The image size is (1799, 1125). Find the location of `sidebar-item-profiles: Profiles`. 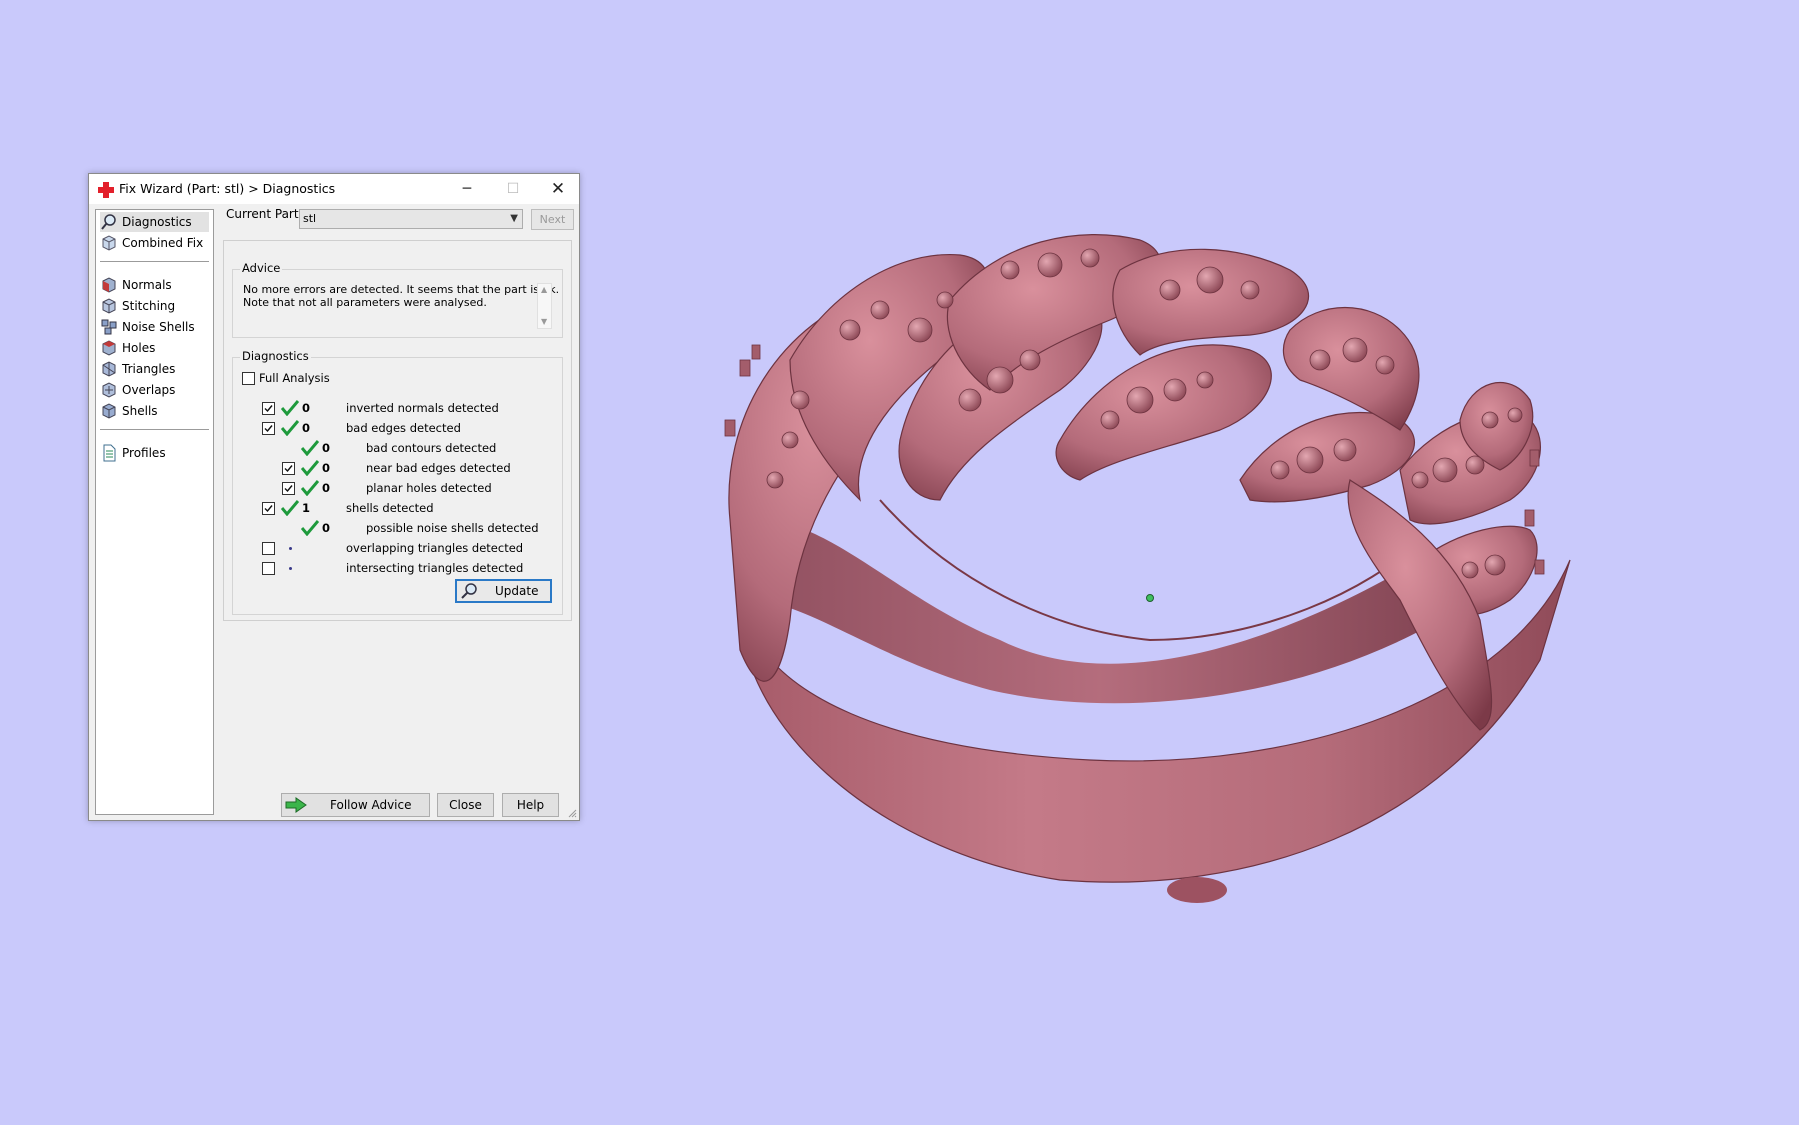

sidebar-item-profiles: Profiles is located at coordinates (133, 453).